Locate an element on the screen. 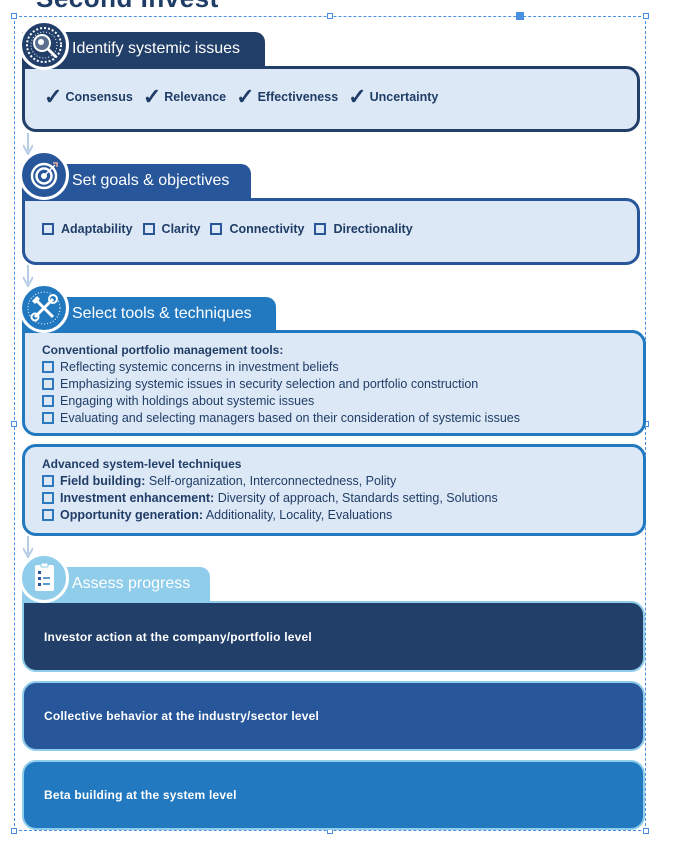 The width and height of the screenshot is (676, 857). resize-handle-top-middle is located at coordinates (330, 16).